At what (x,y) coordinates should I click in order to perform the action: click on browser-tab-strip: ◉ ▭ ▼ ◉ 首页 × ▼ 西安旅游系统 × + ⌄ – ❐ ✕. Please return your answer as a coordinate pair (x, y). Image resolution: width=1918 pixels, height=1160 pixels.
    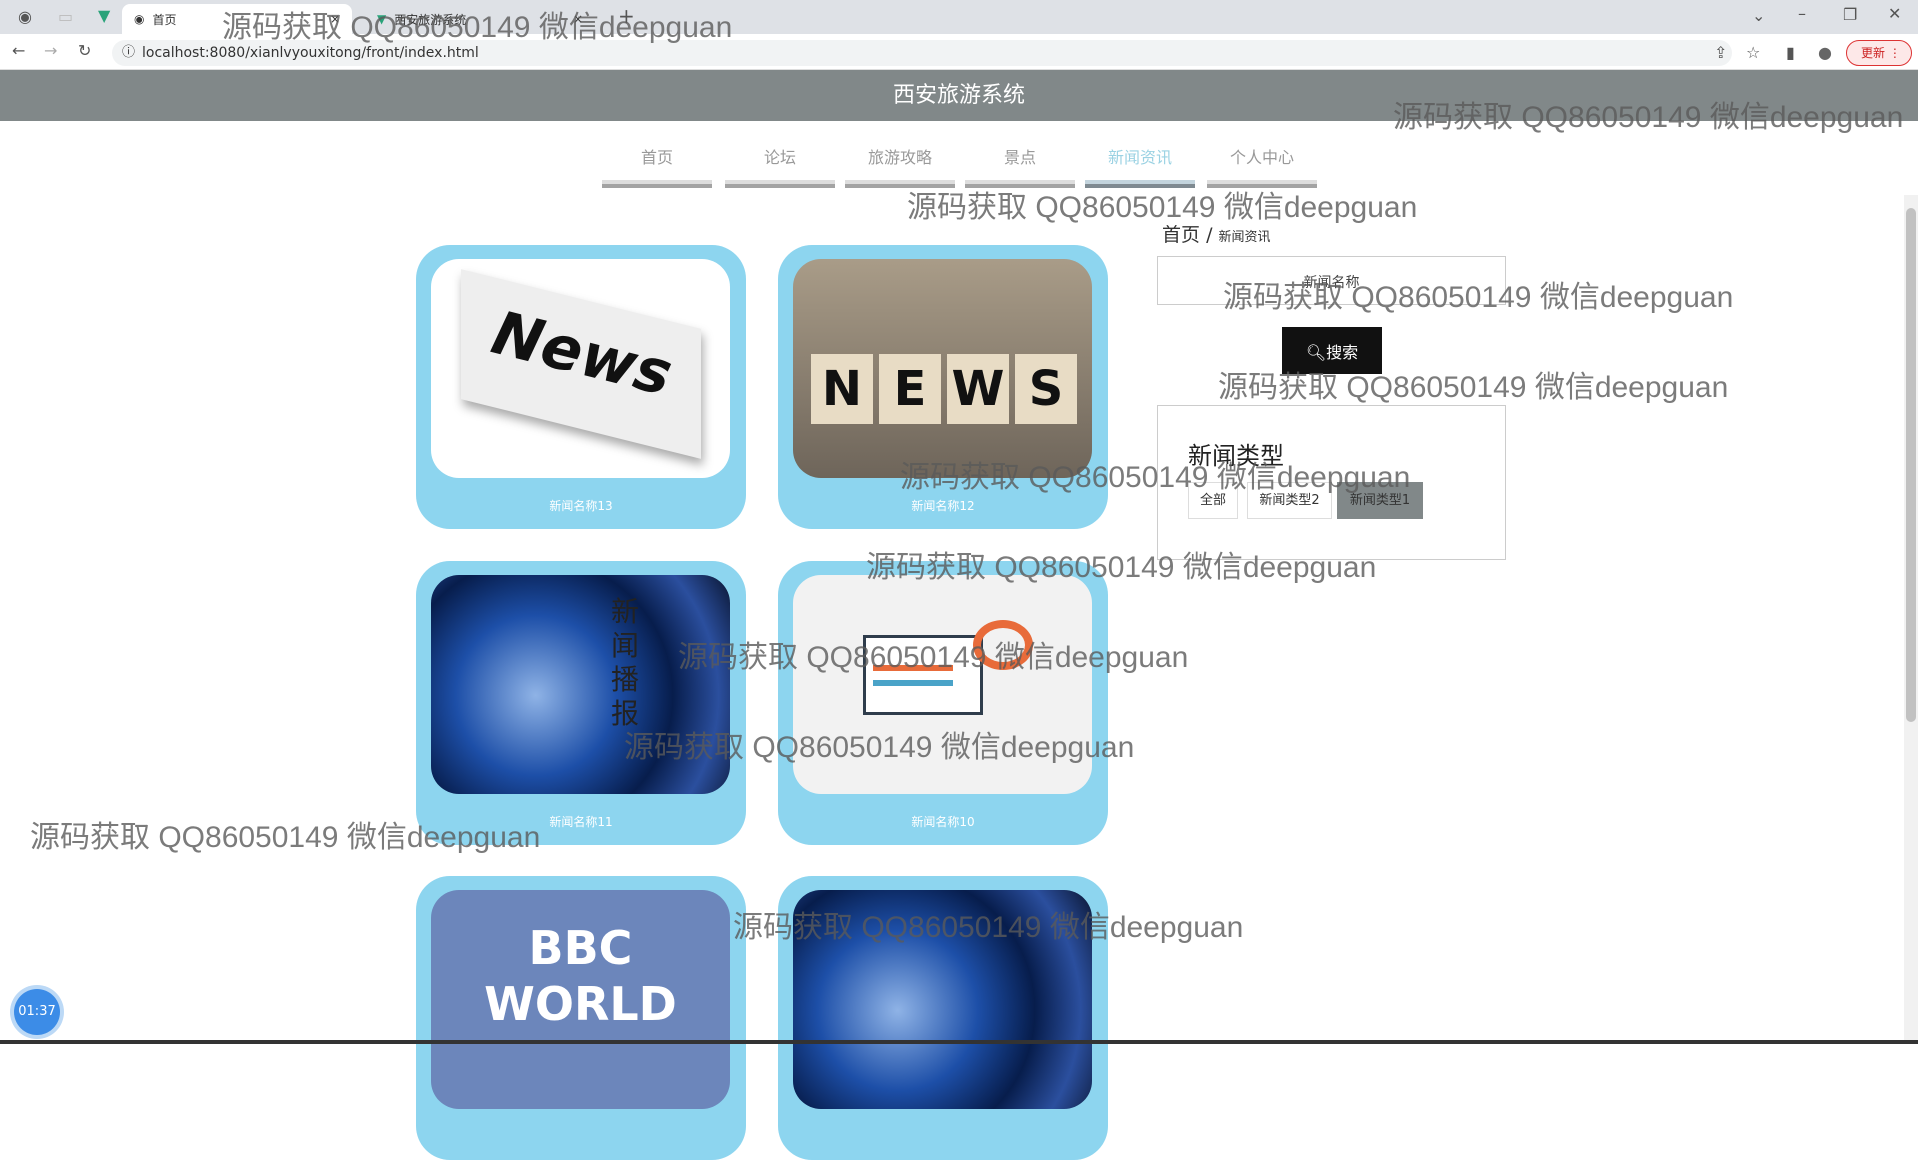
    Looking at the image, I should click on (959, 17).